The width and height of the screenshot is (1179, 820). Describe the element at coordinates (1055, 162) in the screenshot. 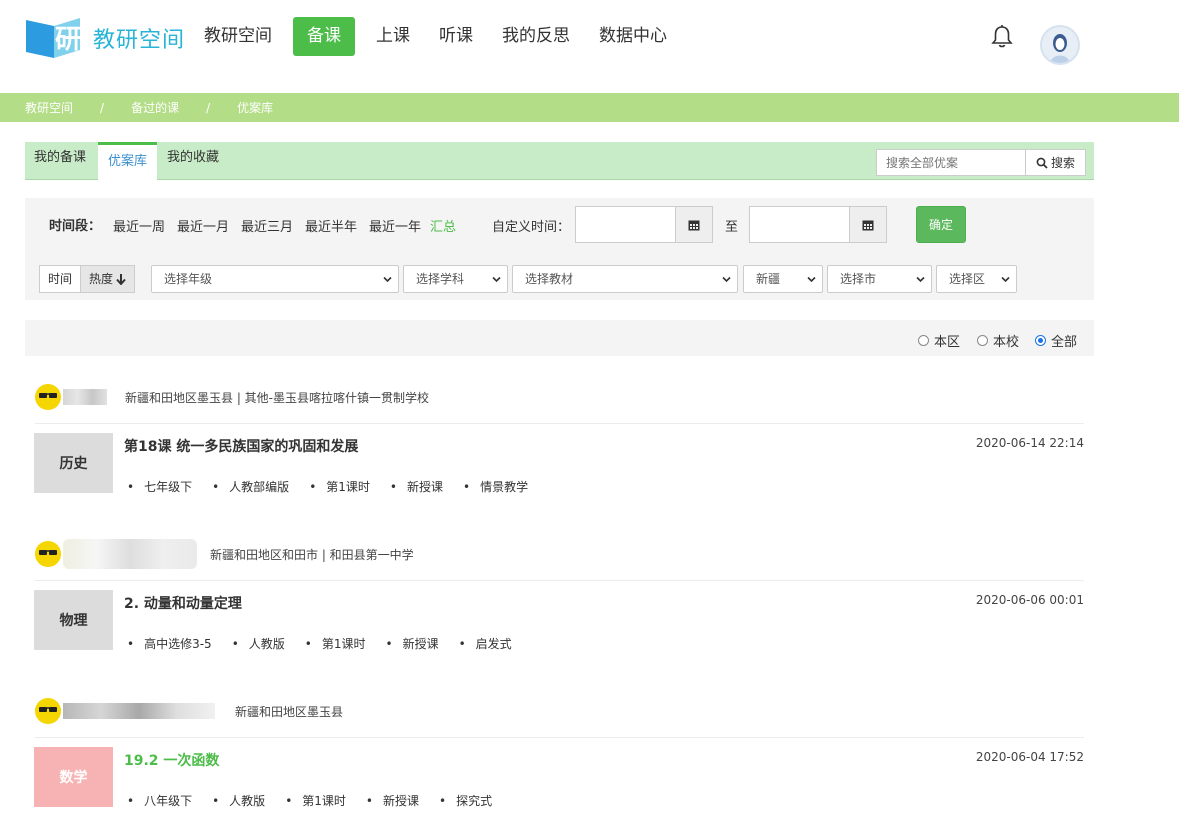

I see `search-button: 搜索` at that location.